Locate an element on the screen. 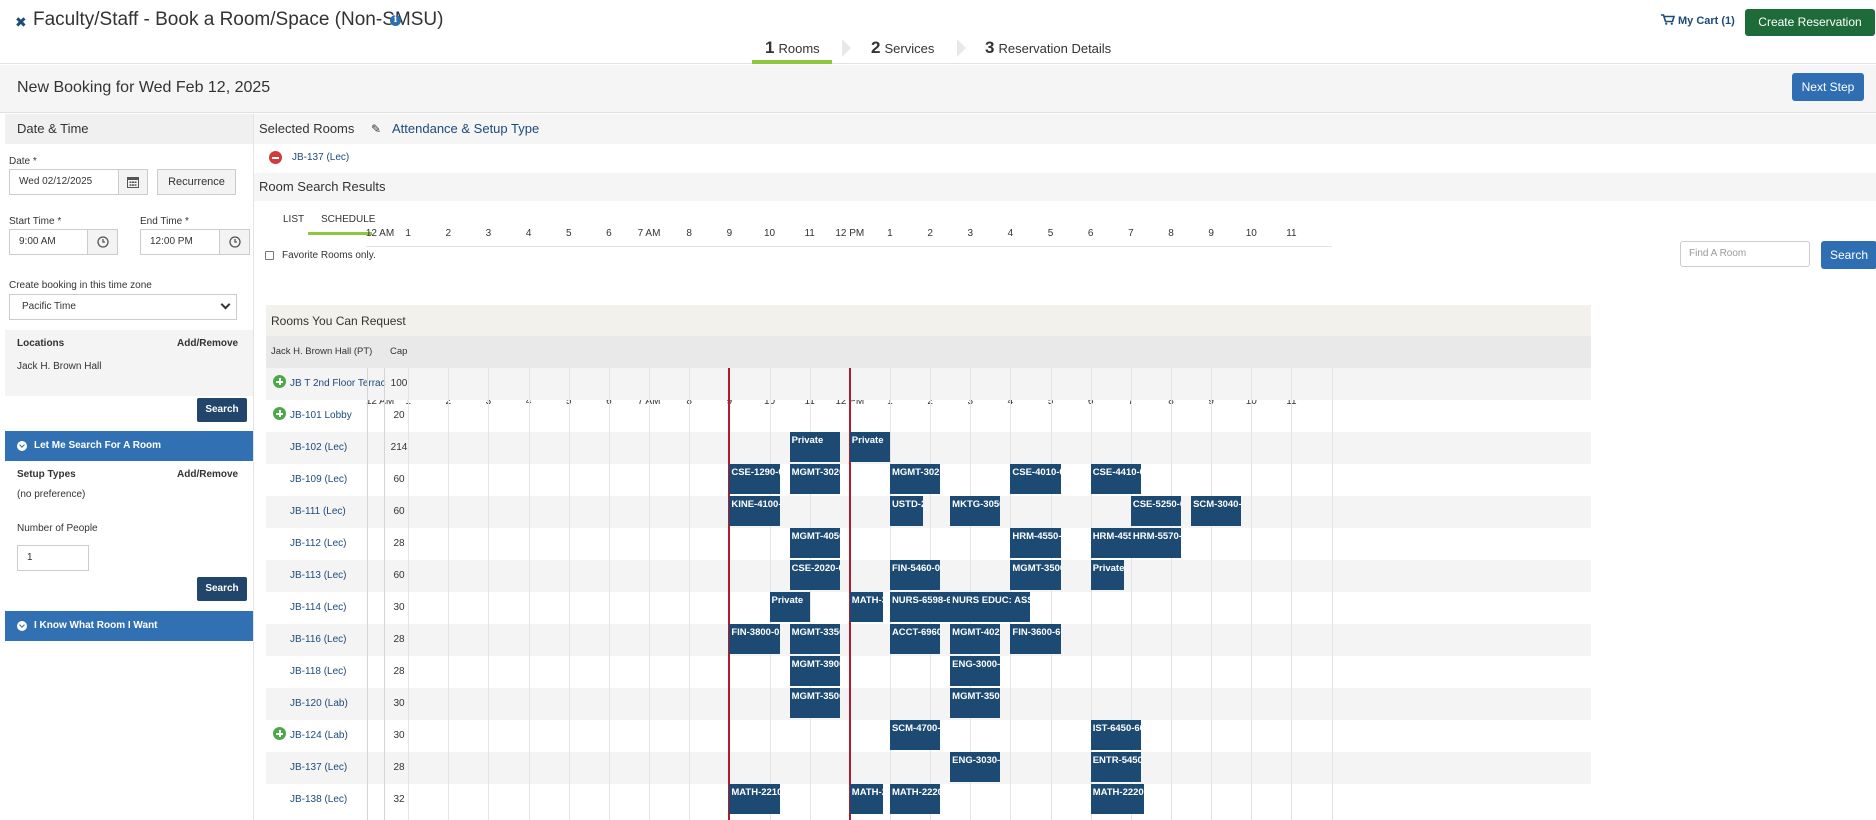  room-name-link: JB-116 (Lec) is located at coordinates (338, 639).